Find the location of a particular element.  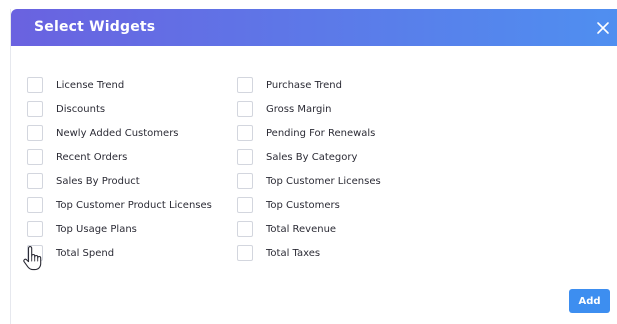

widget-label: Sales By Category is located at coordinates (312, 157).